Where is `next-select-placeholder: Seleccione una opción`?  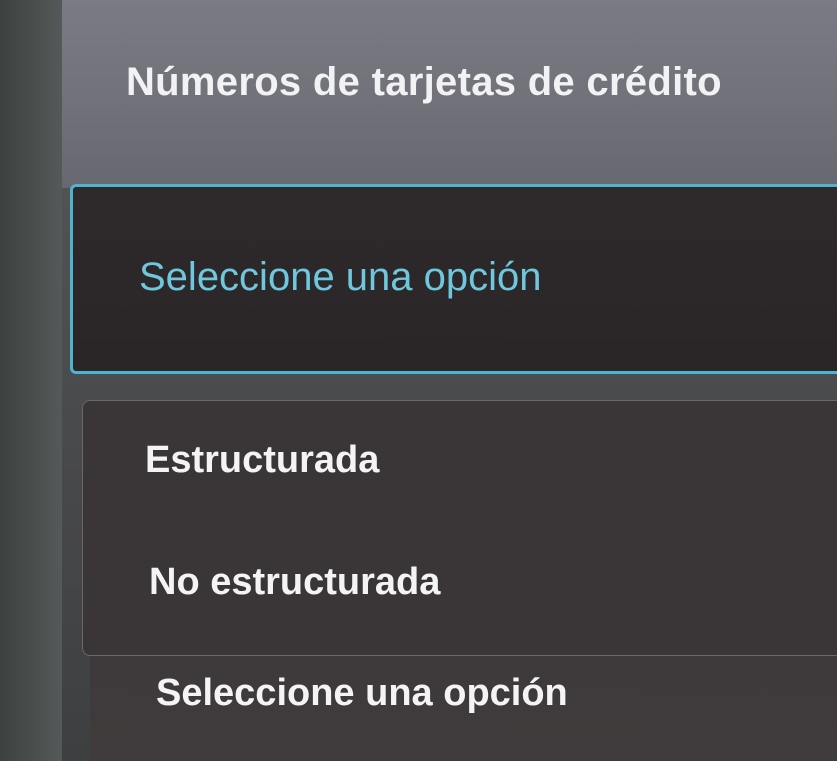 next-select-placeholder: Seleccione una opción is located at coordinates (362, 693).